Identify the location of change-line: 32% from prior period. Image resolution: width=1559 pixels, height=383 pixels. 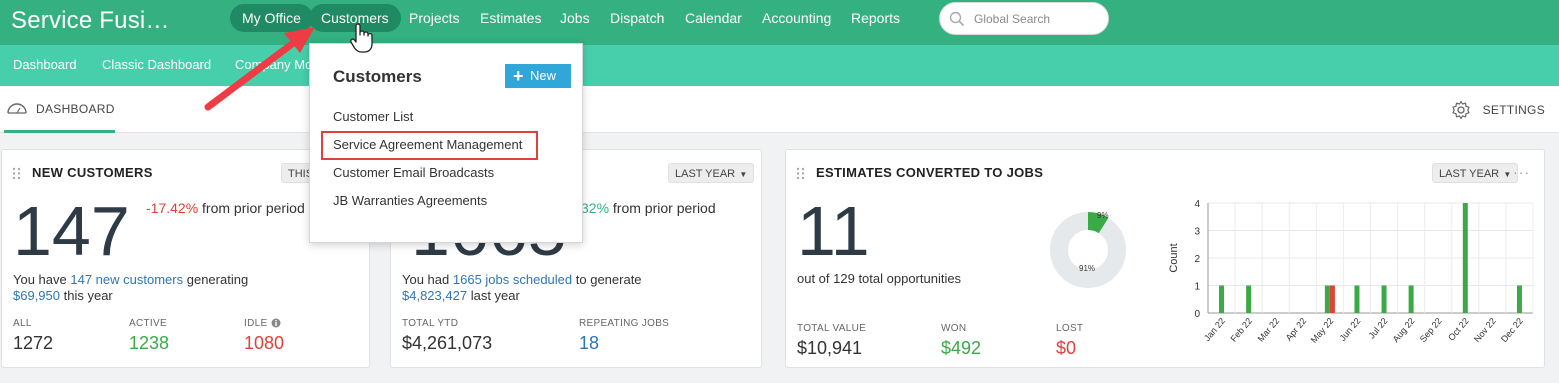
(648, 208).